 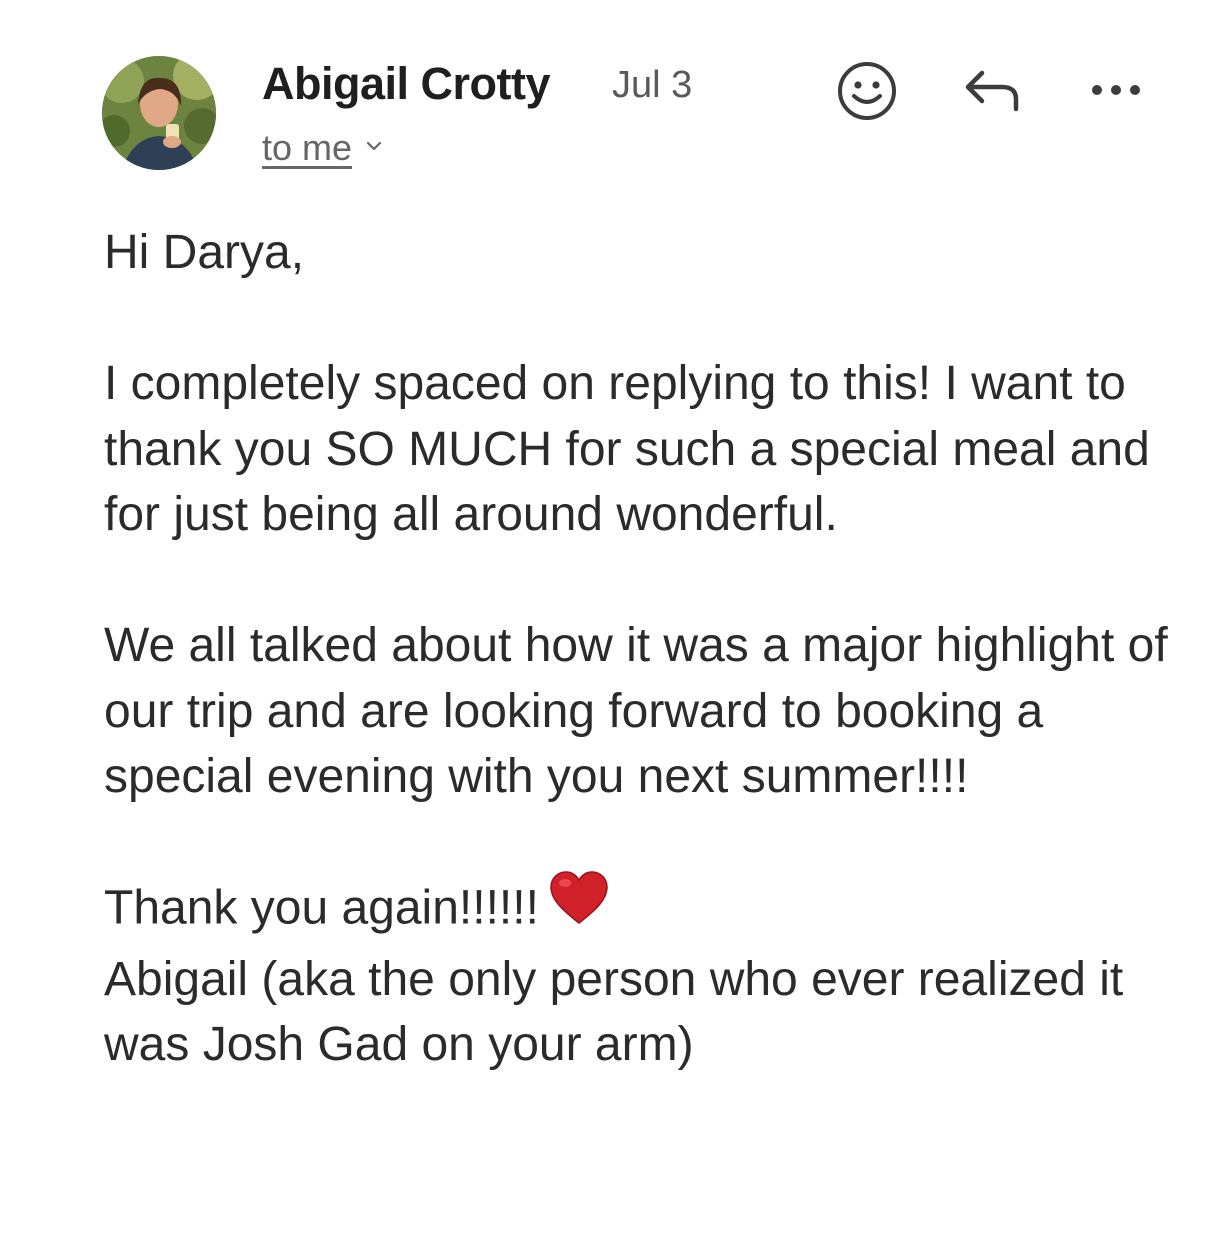 I want to click on avatar, so click(x=159, y=113).